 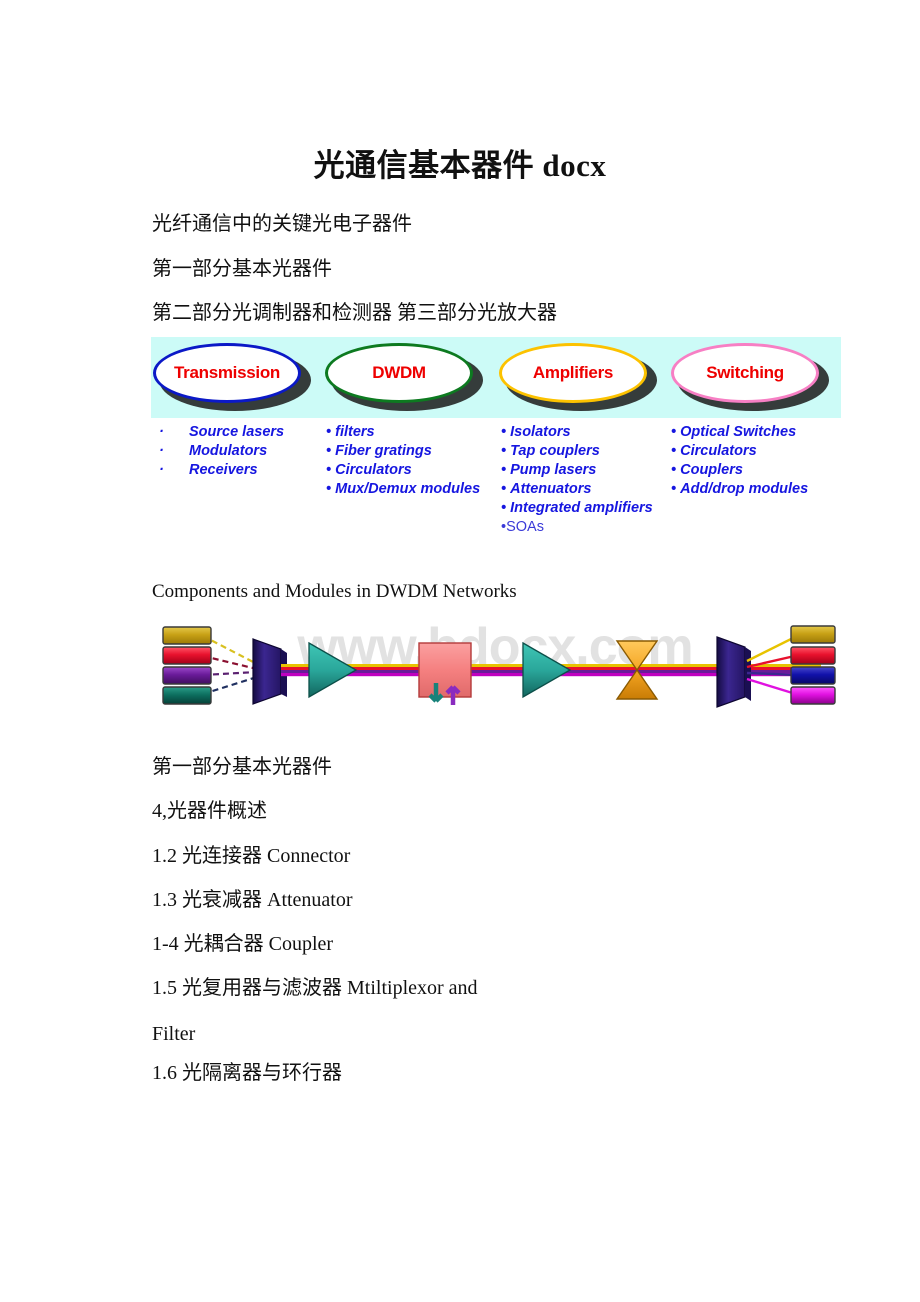 I want to click on mux-feeder-lines, so click(x=230, y=665).